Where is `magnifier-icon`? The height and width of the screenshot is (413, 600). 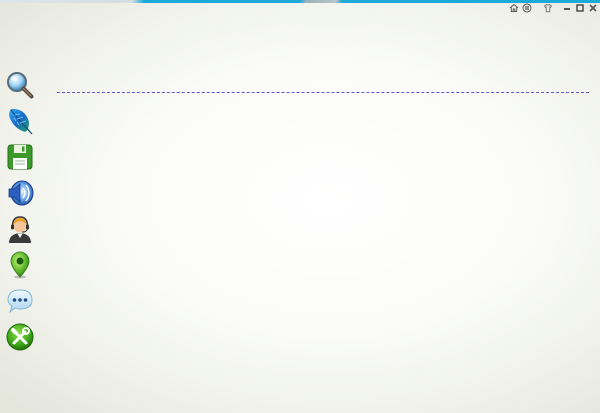 magnifier-icon is located at coordinates (20, 85).